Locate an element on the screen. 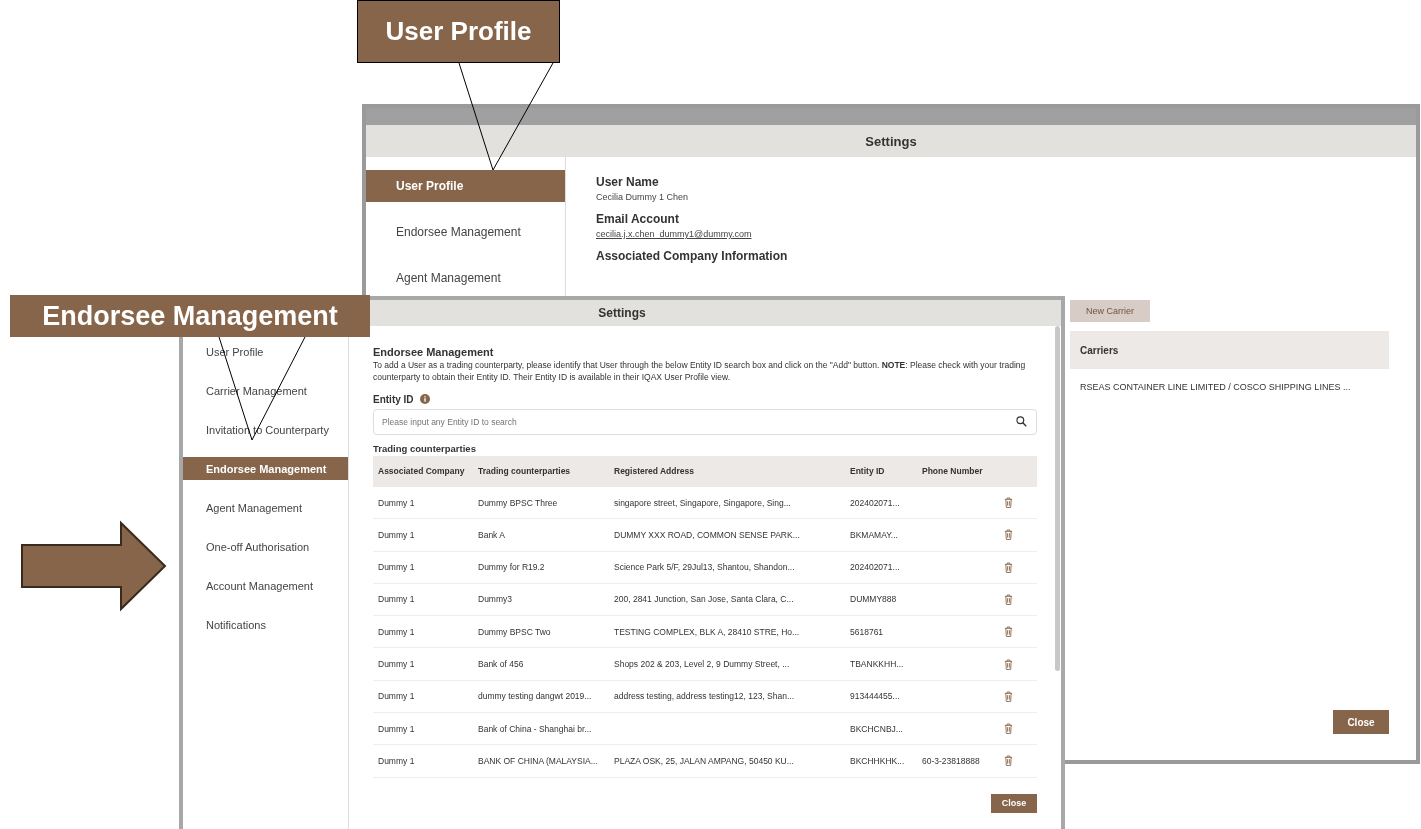 This screenshot has width=1421, height=829. section-heading: Endorsee Management is located at coordinates (434, 352).